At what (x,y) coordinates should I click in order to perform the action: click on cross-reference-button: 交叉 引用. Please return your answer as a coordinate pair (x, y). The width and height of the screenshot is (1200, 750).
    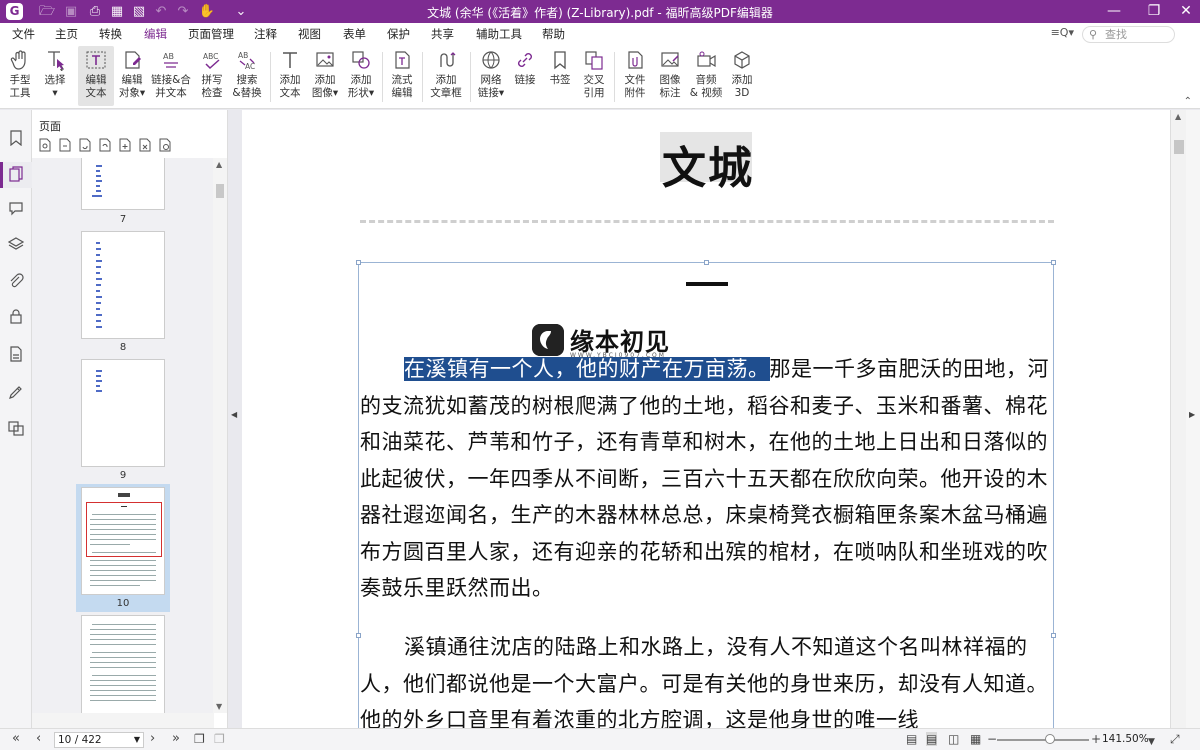
    Looking at the image, I should click on (594, 76).